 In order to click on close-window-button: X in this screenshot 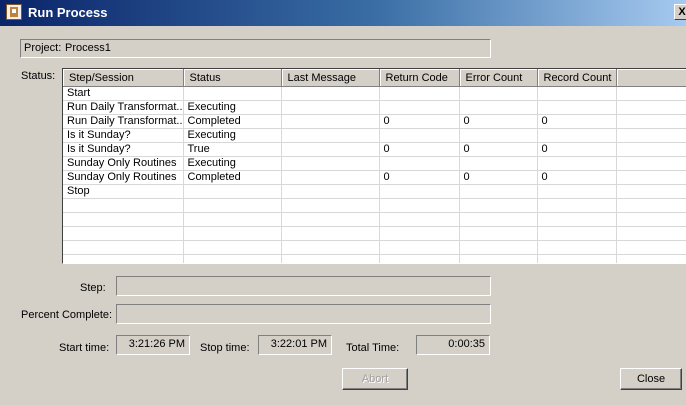, I will do `click(680, 12)`.